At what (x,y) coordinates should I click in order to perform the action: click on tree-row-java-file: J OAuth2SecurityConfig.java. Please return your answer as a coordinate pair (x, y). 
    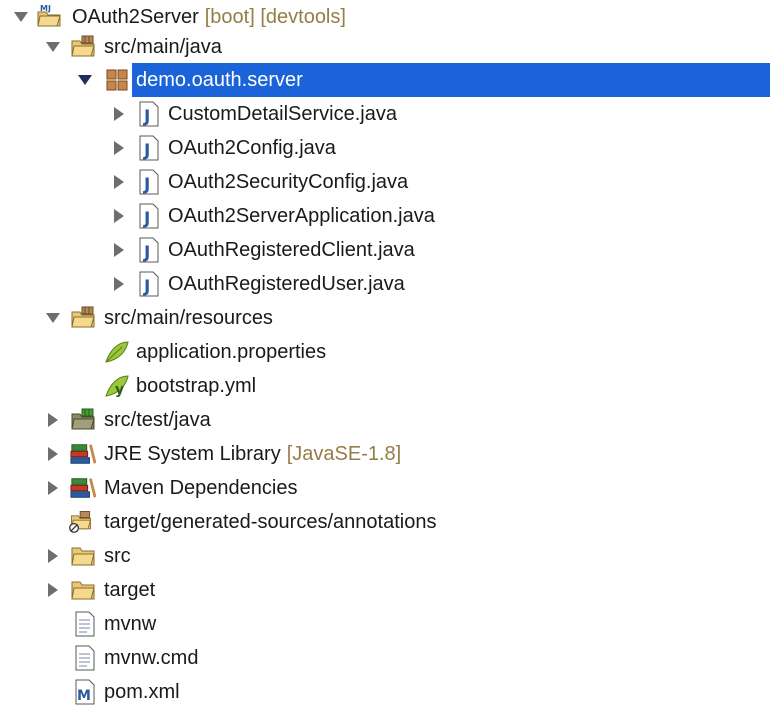
    Looking at the image, I should click on (385, 182).